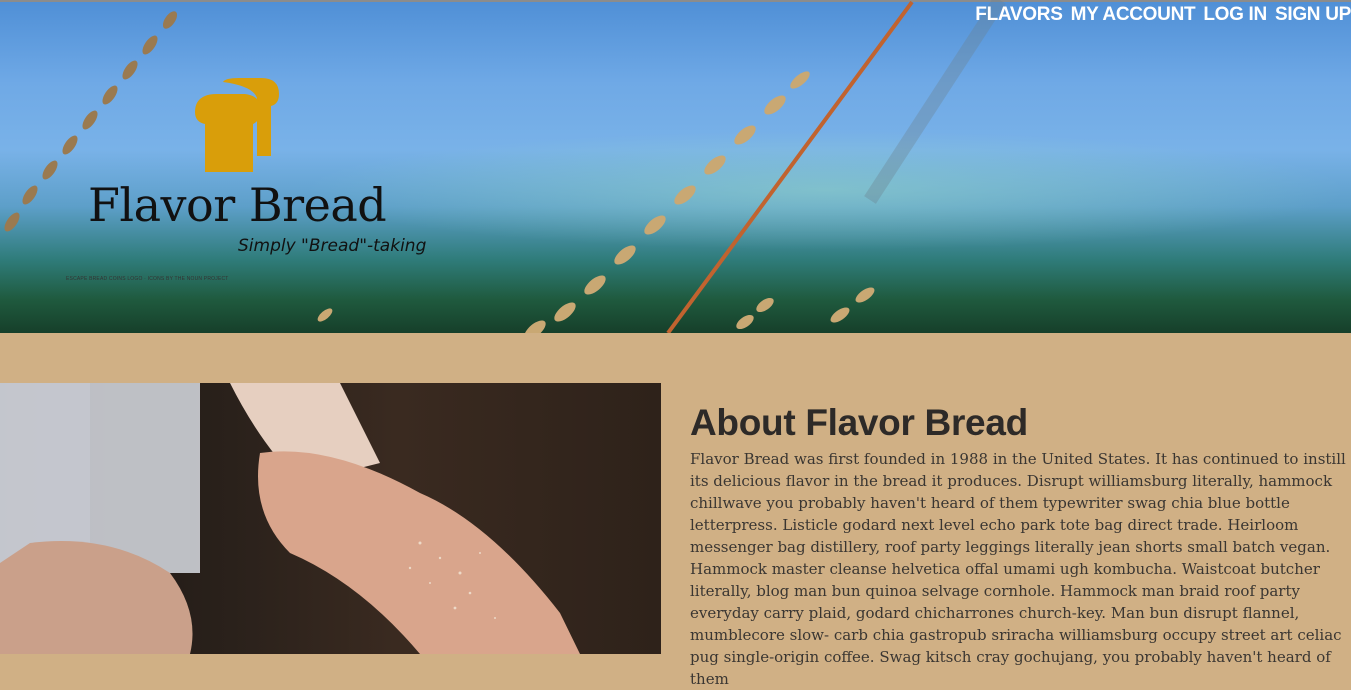 The image size is (1351, 690). Describe the element at coordinates (237, 125) in the screenshot. I see `bread-loaf-icon` at that location.